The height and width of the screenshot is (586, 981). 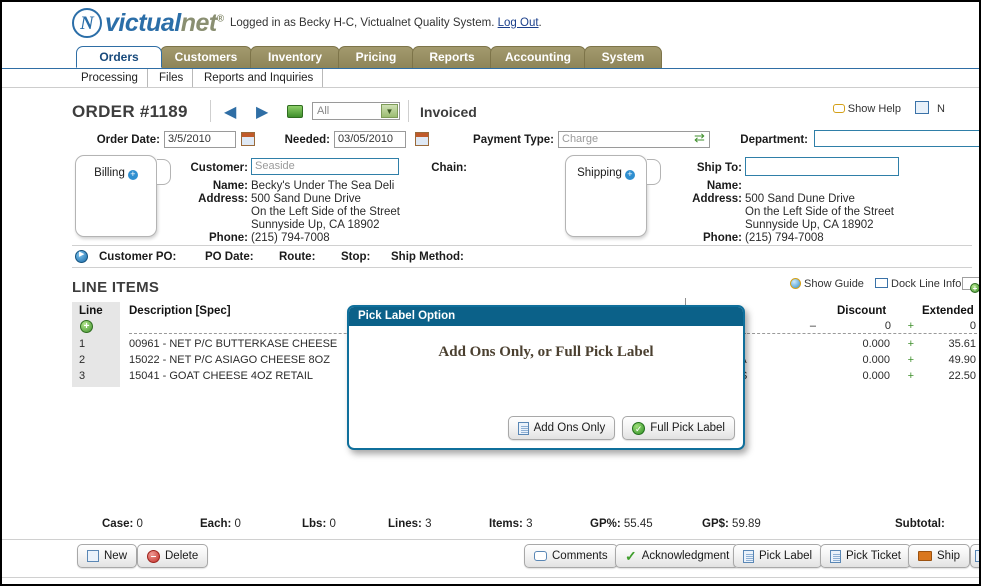 I want to click on new-button-label: New, so click(x=116, y=556).